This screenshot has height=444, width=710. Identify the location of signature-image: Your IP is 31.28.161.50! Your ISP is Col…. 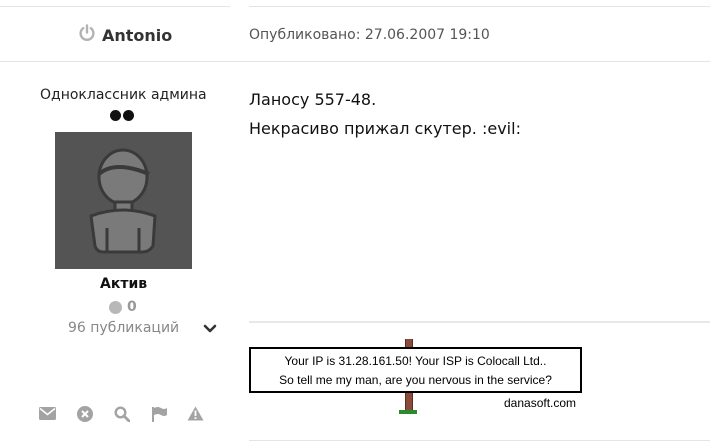
(415, 370).